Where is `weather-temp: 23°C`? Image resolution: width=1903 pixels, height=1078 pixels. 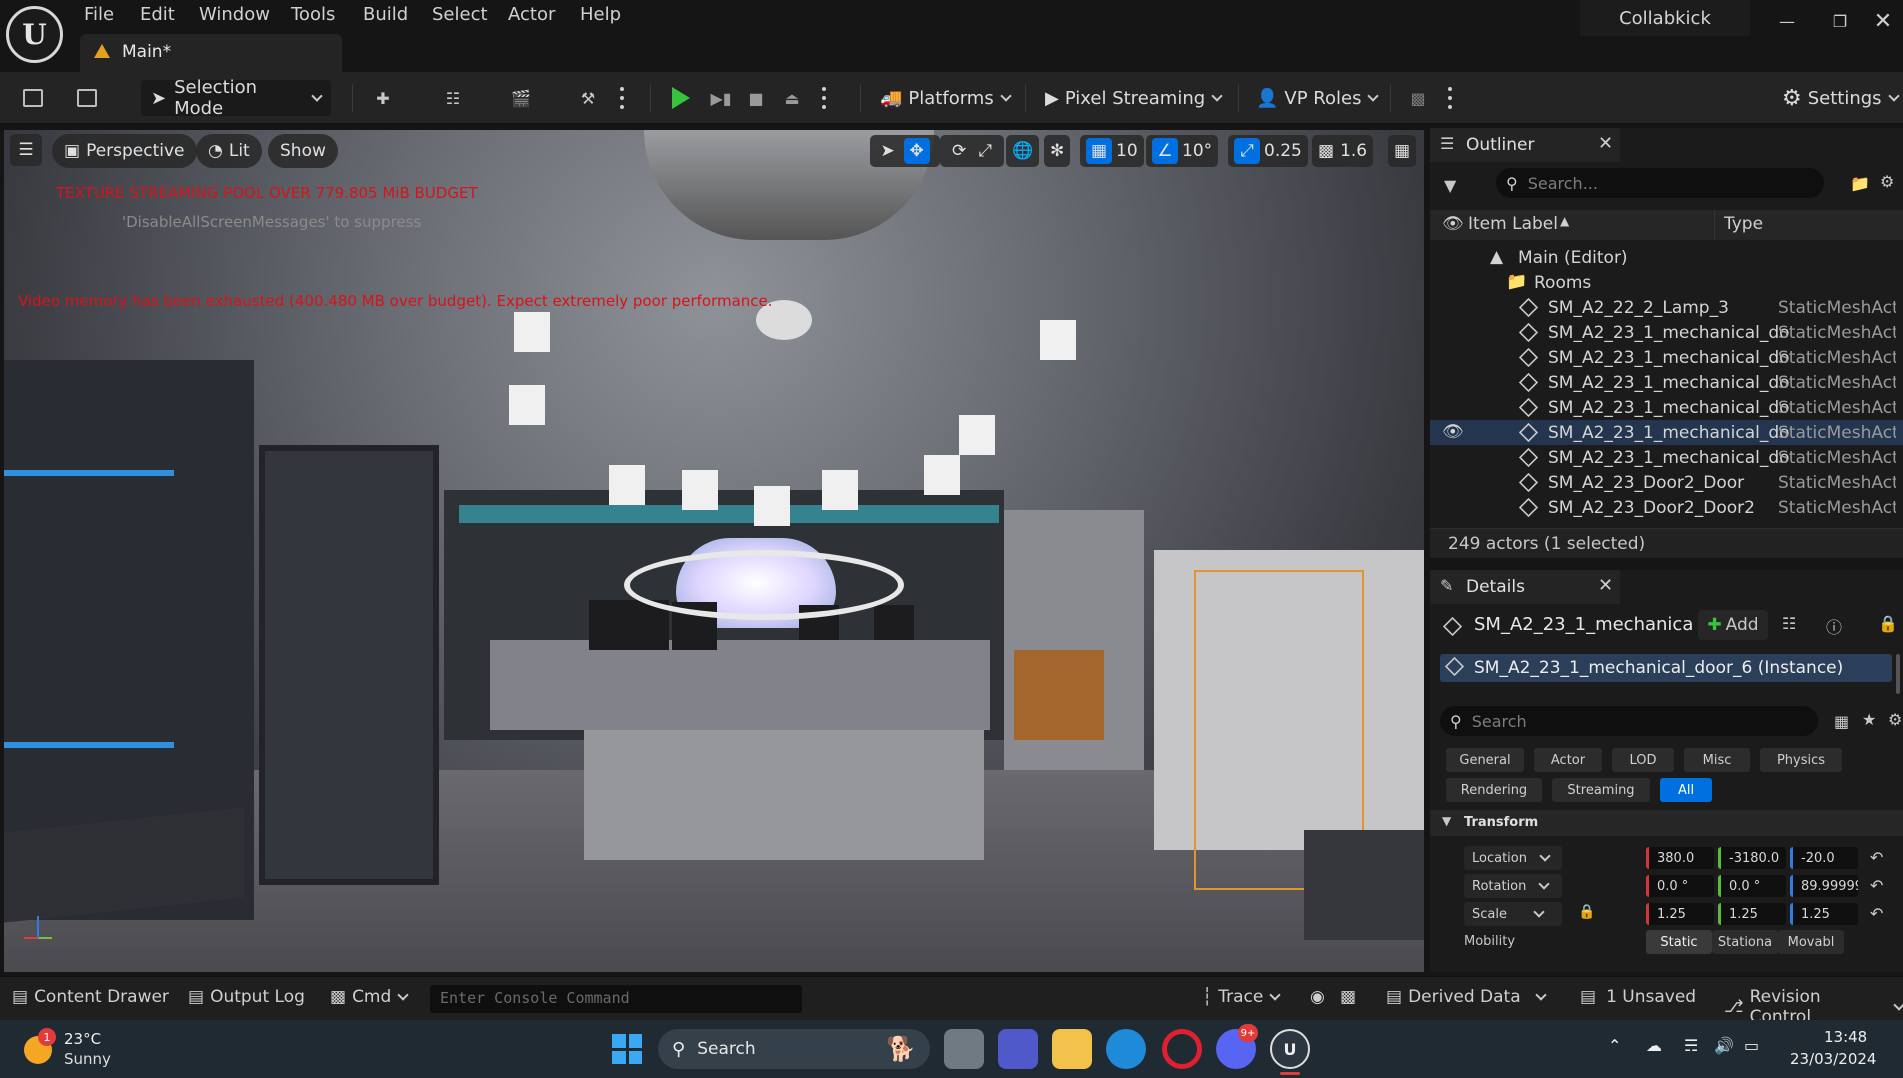 weather-temp: 23°C is located at coordinates (82, 1039).